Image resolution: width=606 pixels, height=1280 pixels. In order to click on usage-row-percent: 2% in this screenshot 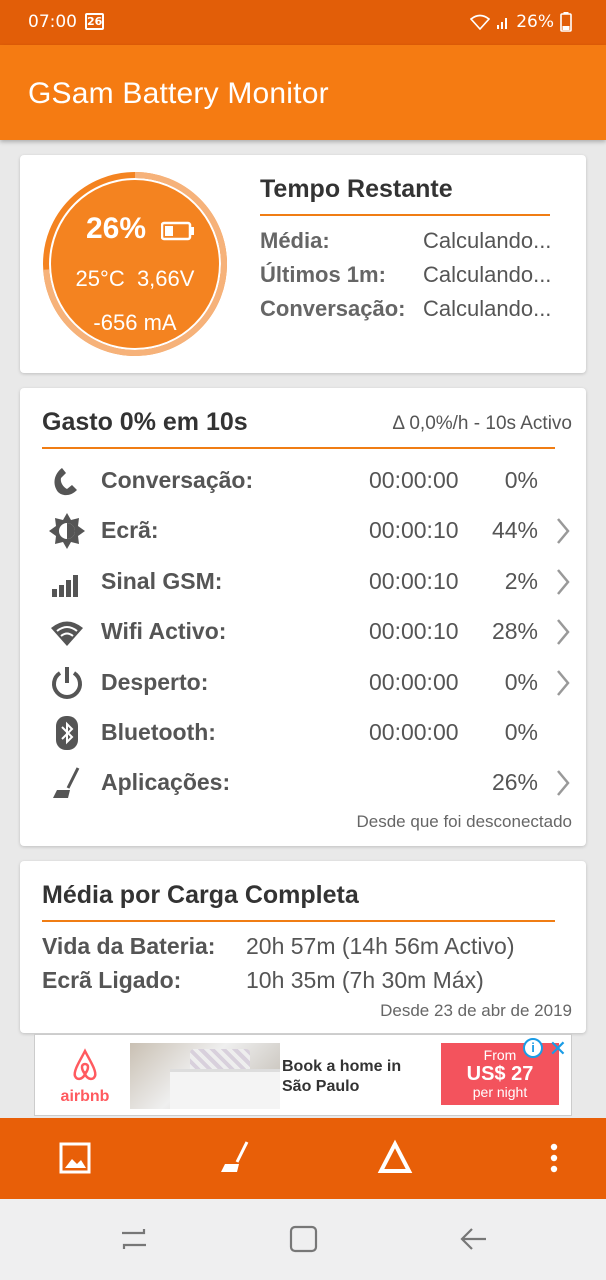, I will do `click(521, 581)`.